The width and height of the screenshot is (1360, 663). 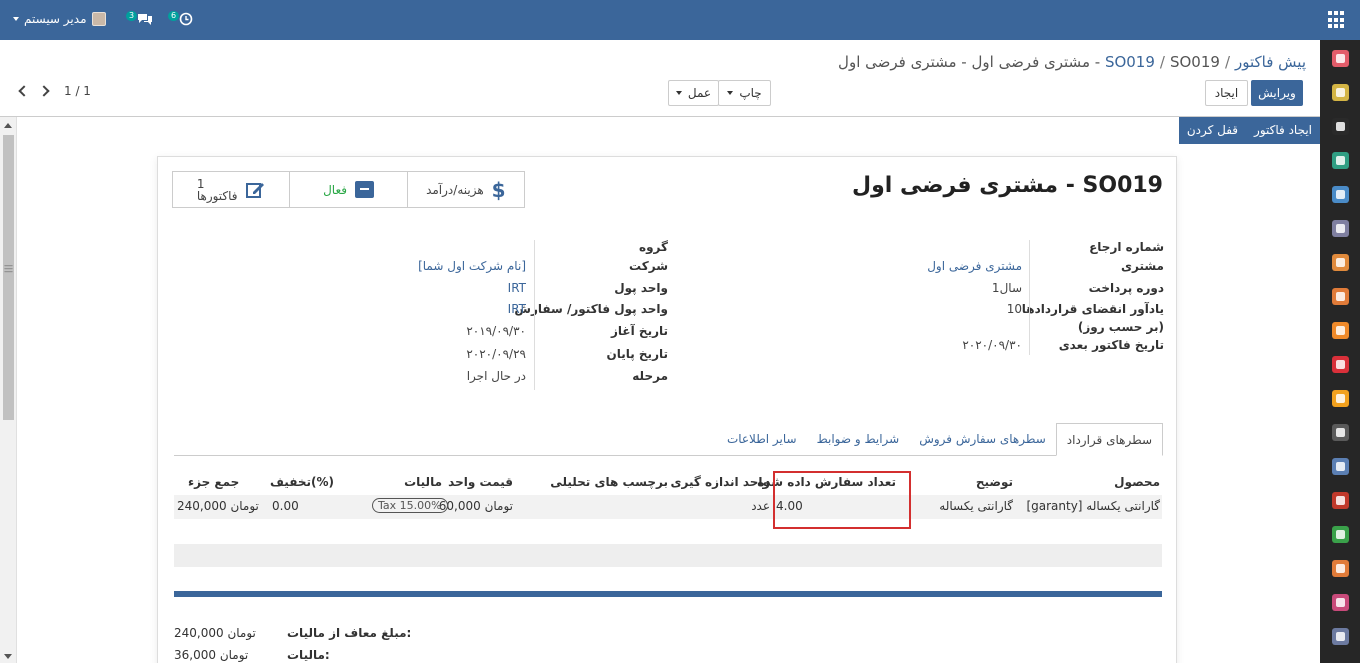 I want to click on untaxed-amount-label: مبلغ معاف از مالیات:, so click(x=349, y=633).